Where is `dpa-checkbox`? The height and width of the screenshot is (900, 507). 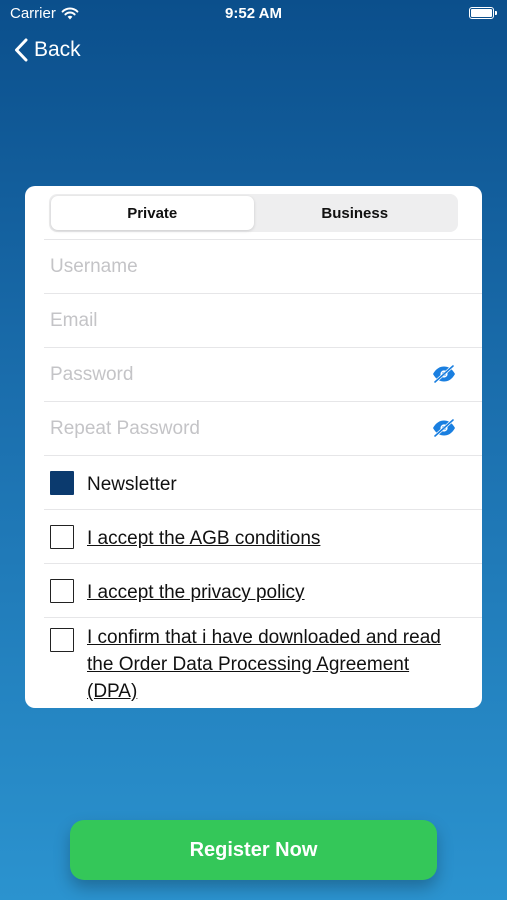
dpa-checkbox is located at coordinates (62, 640).